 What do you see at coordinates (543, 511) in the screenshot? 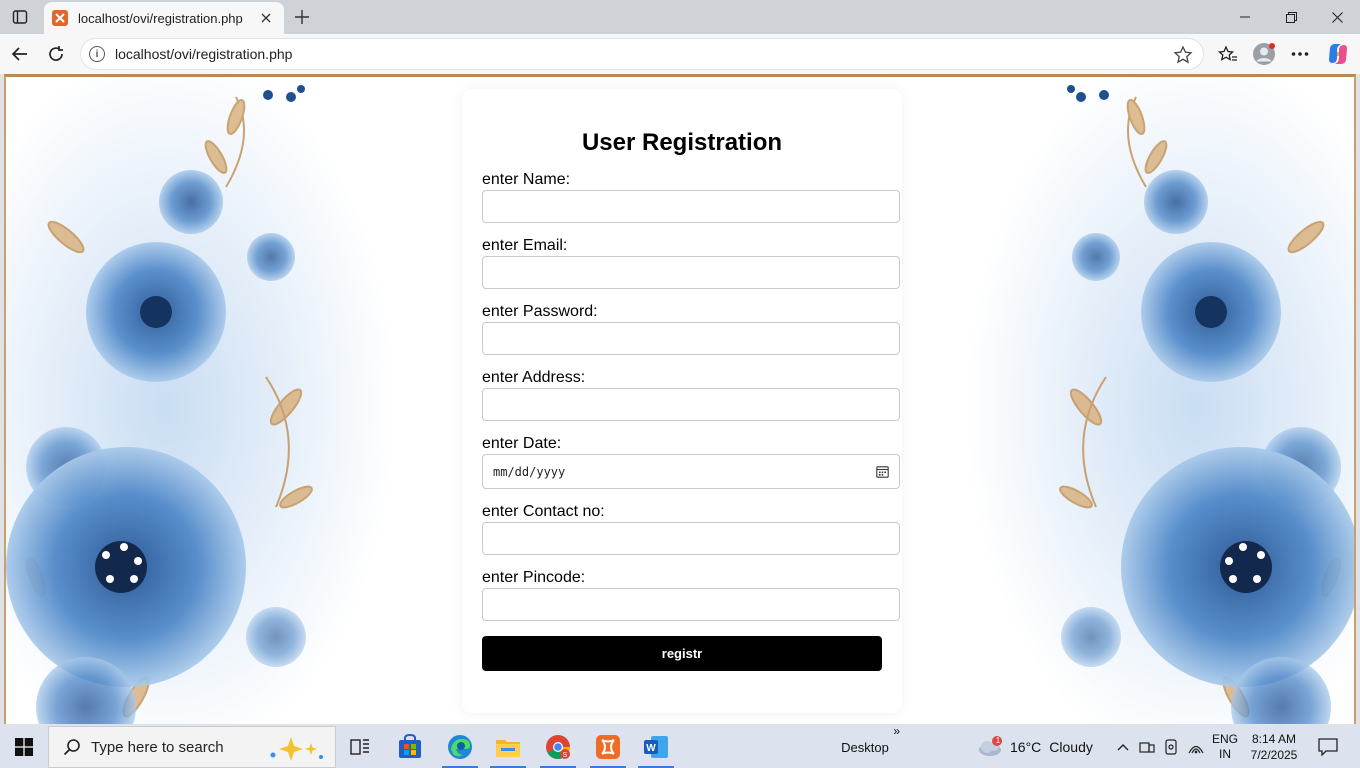
I see `contact-label: enter Contact no:` at bounding box center [543, 511].